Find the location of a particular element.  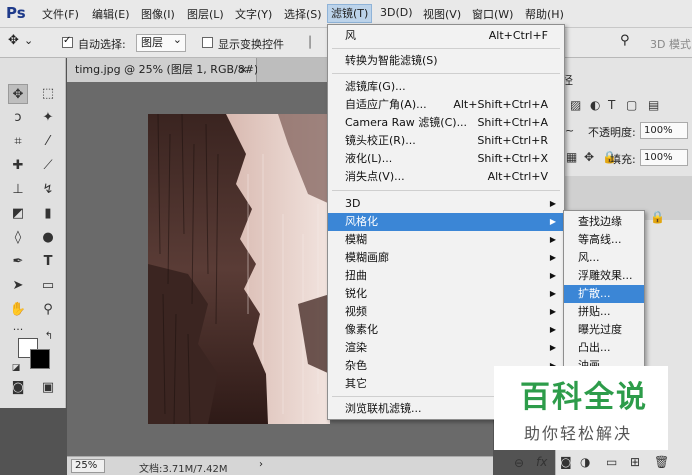

smart-filter-icon: ▤ is located at coordinates (653, 105).